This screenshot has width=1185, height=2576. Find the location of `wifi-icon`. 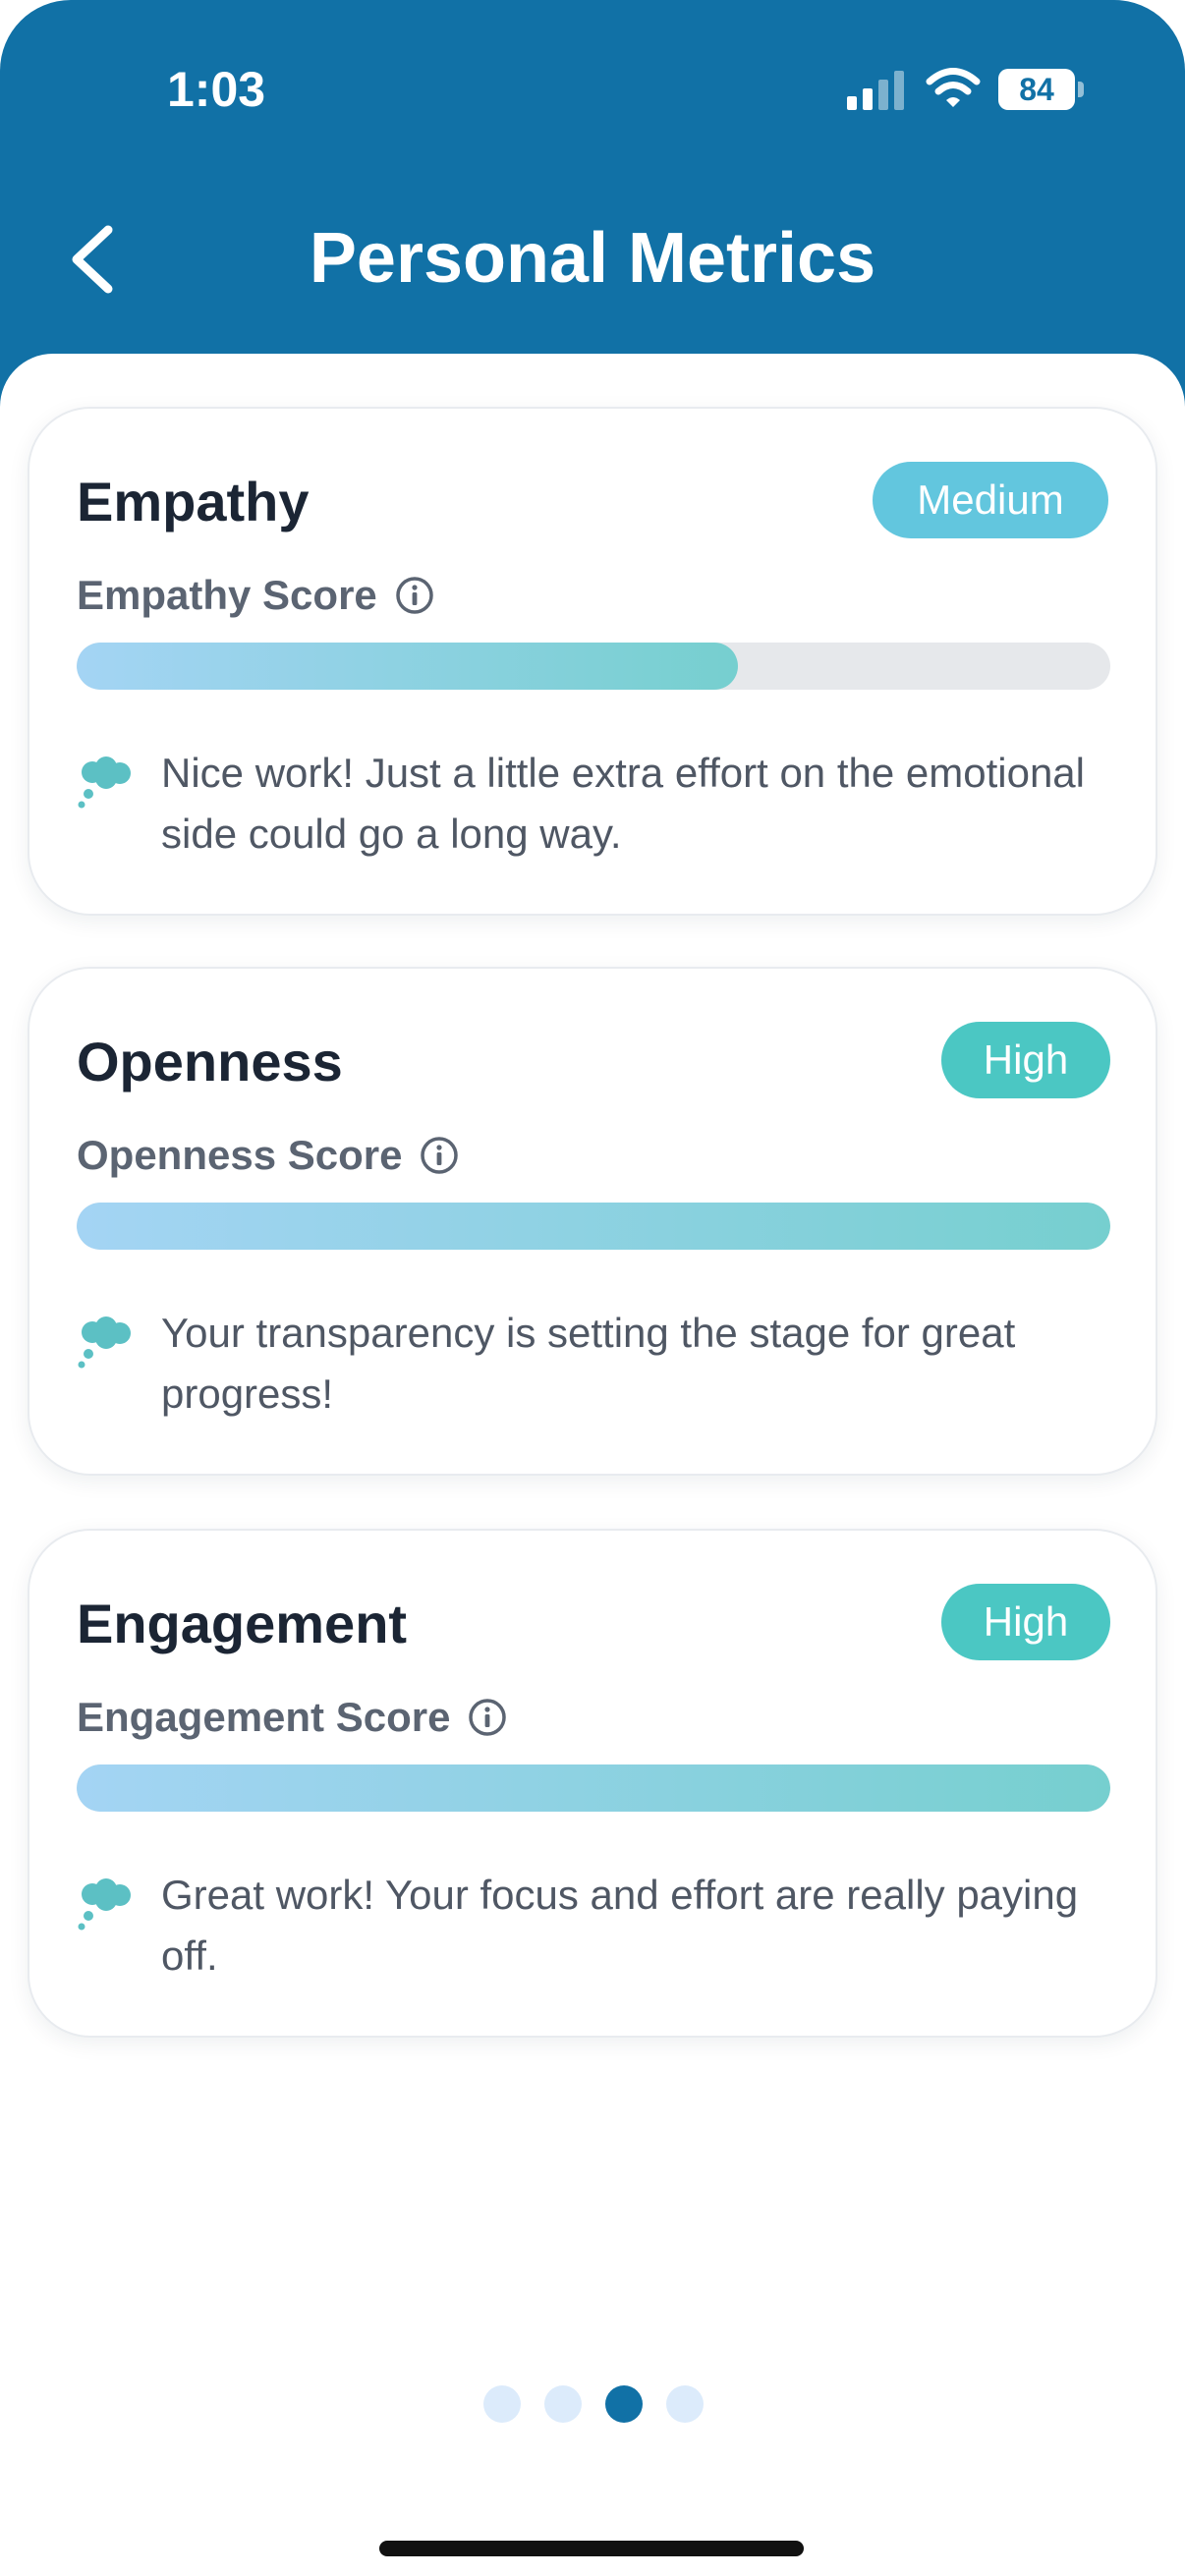

wifi-icon is located at coordinates (954, 87).